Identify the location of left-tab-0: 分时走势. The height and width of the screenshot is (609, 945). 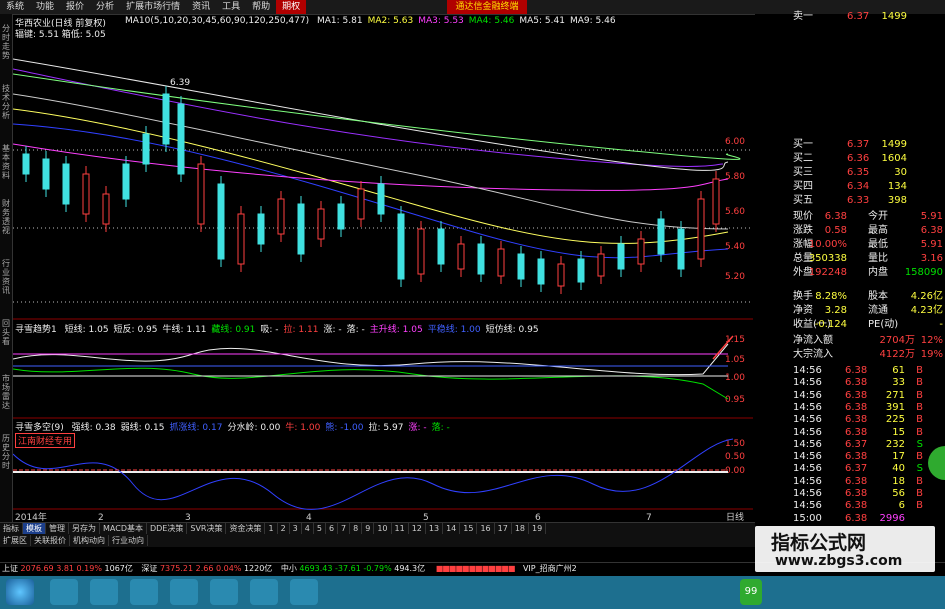
(6, 42).